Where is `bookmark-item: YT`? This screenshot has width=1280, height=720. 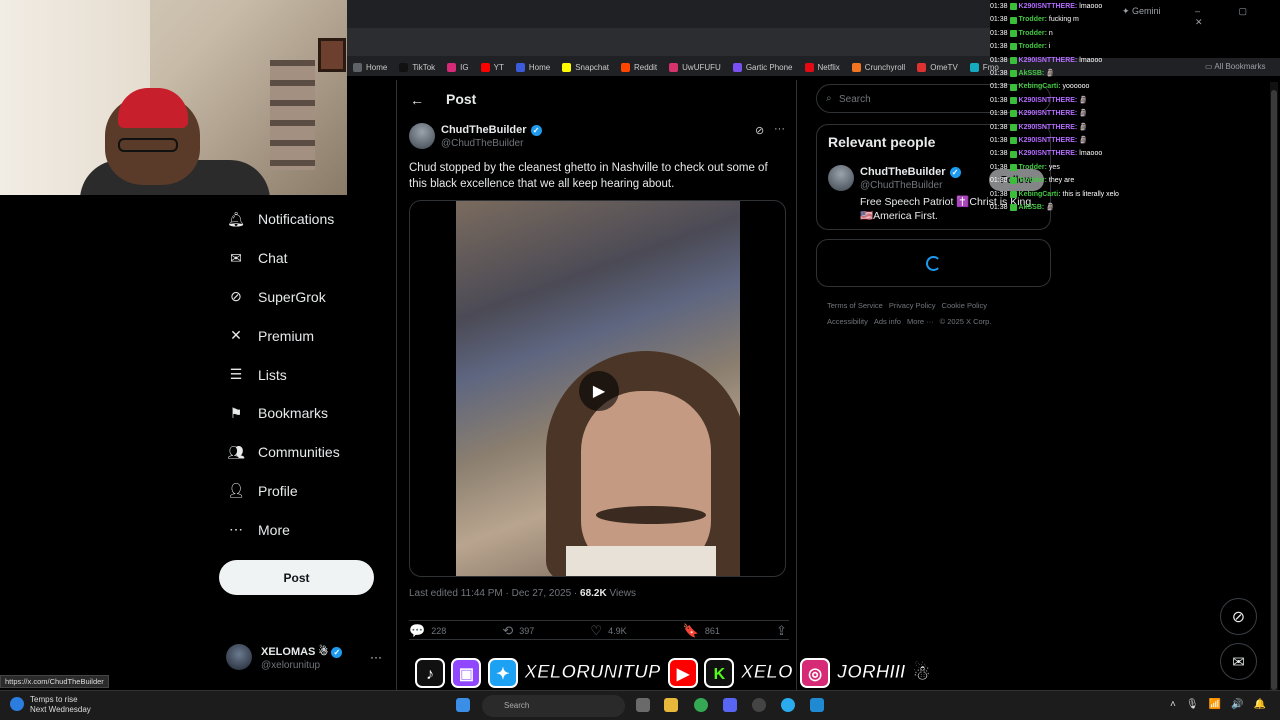 bookmark-item: YT is located at coordinates (492, 67).